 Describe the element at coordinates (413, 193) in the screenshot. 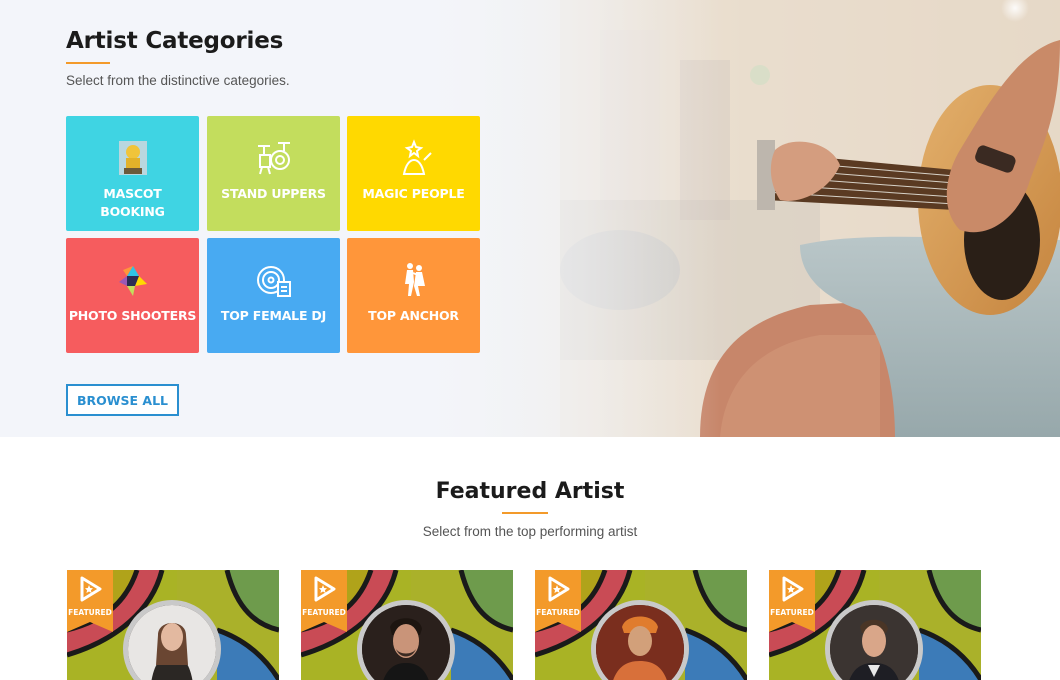

I see `tile-label: MAGIC PEOPLE` at that location.